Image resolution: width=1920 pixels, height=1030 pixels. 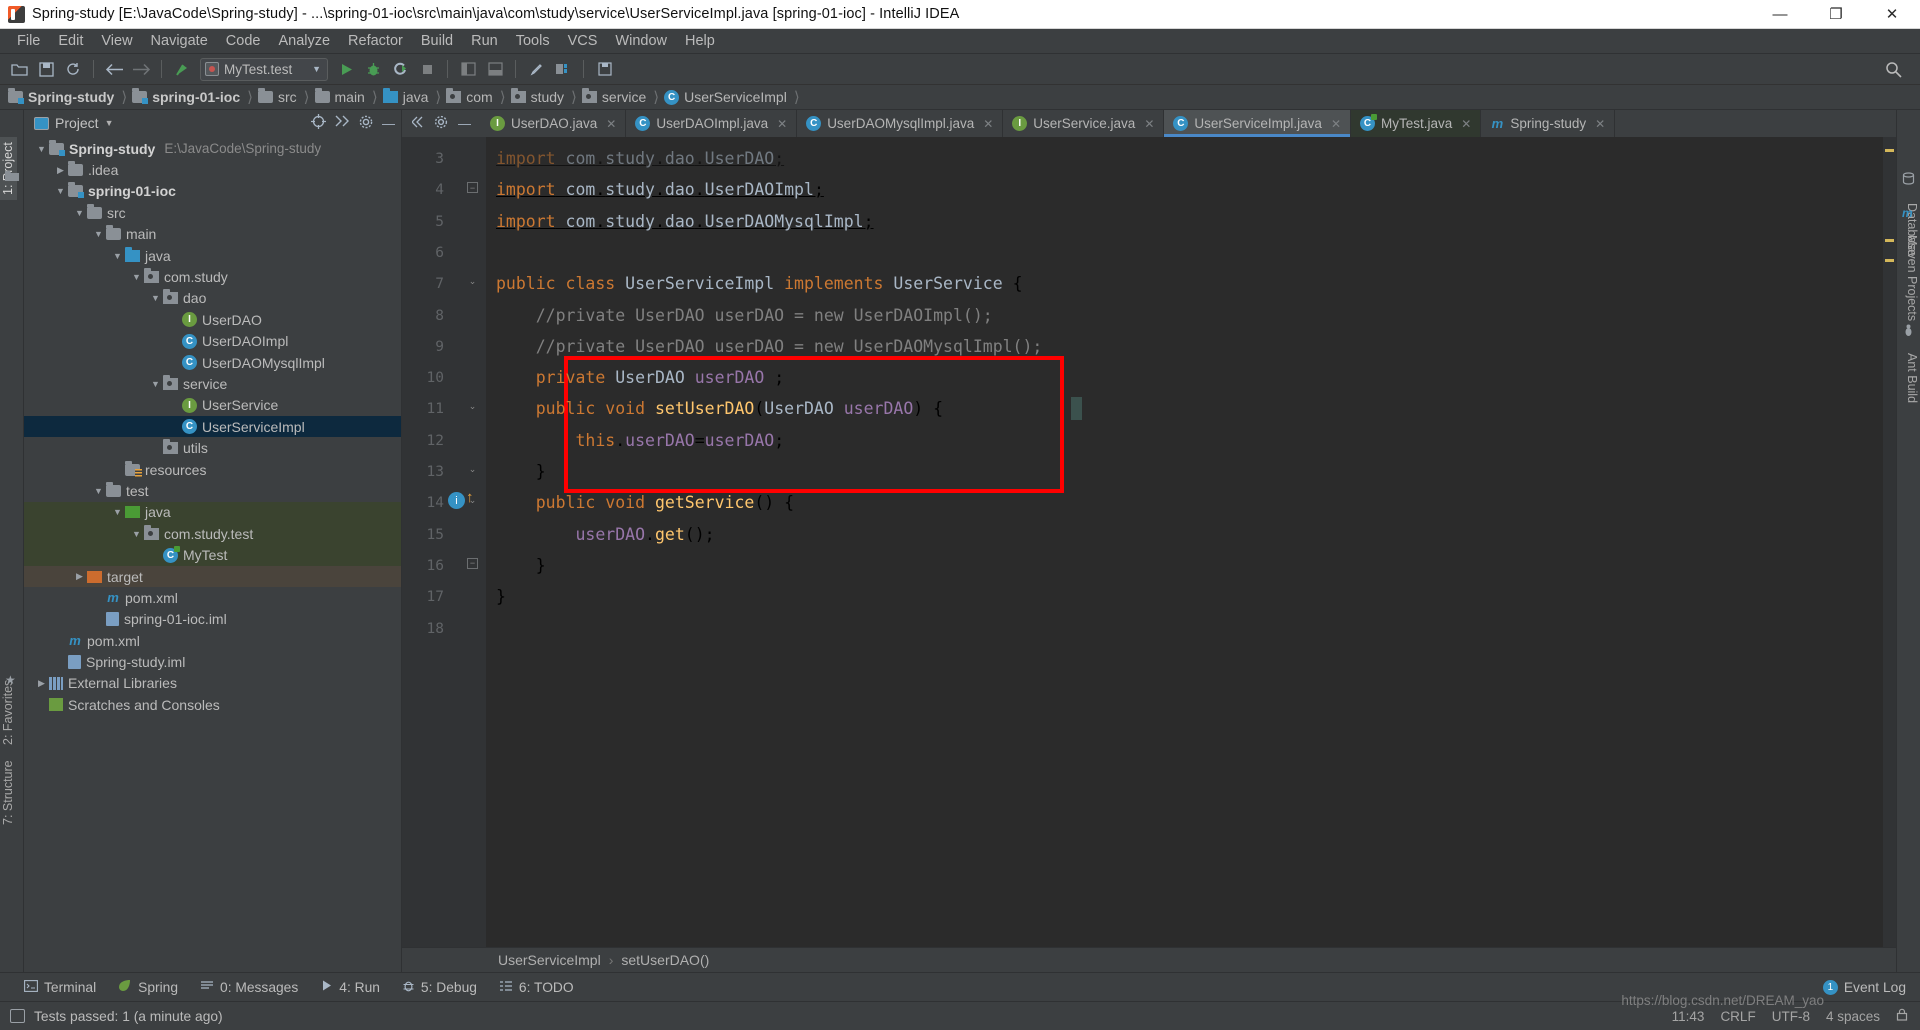 What do you see at coordinates (712, 123) in the screenshot?
I see `tab-userdaoimpl-java: C UserDAOImpl.java ✕` at bounding box center [712, 123].